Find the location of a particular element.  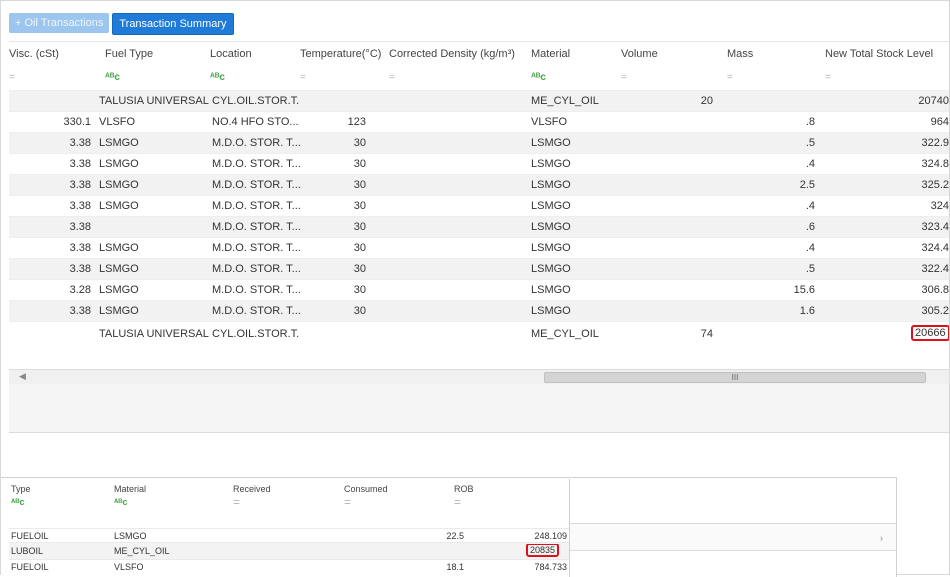

summary-row: FUELOIL VLSFO 18.1 784.733 is located at coordinates (289, 566).